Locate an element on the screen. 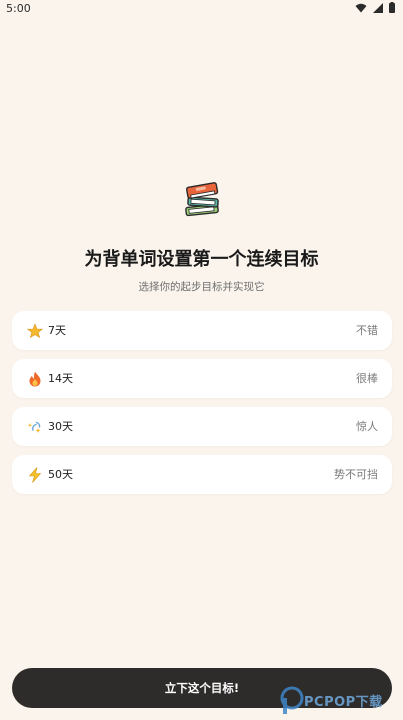  goal-days-label: 30天 is located at coordinates (60, 426).